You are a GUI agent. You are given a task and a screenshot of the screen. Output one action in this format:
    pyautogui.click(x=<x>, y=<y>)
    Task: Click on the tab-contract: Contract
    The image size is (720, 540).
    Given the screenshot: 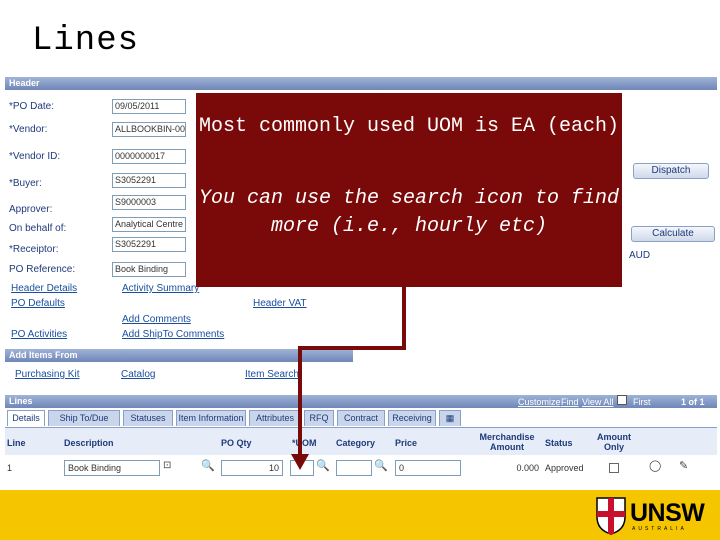 What is the action you would take?
    pyautogui.click(x=361, y=418)
    